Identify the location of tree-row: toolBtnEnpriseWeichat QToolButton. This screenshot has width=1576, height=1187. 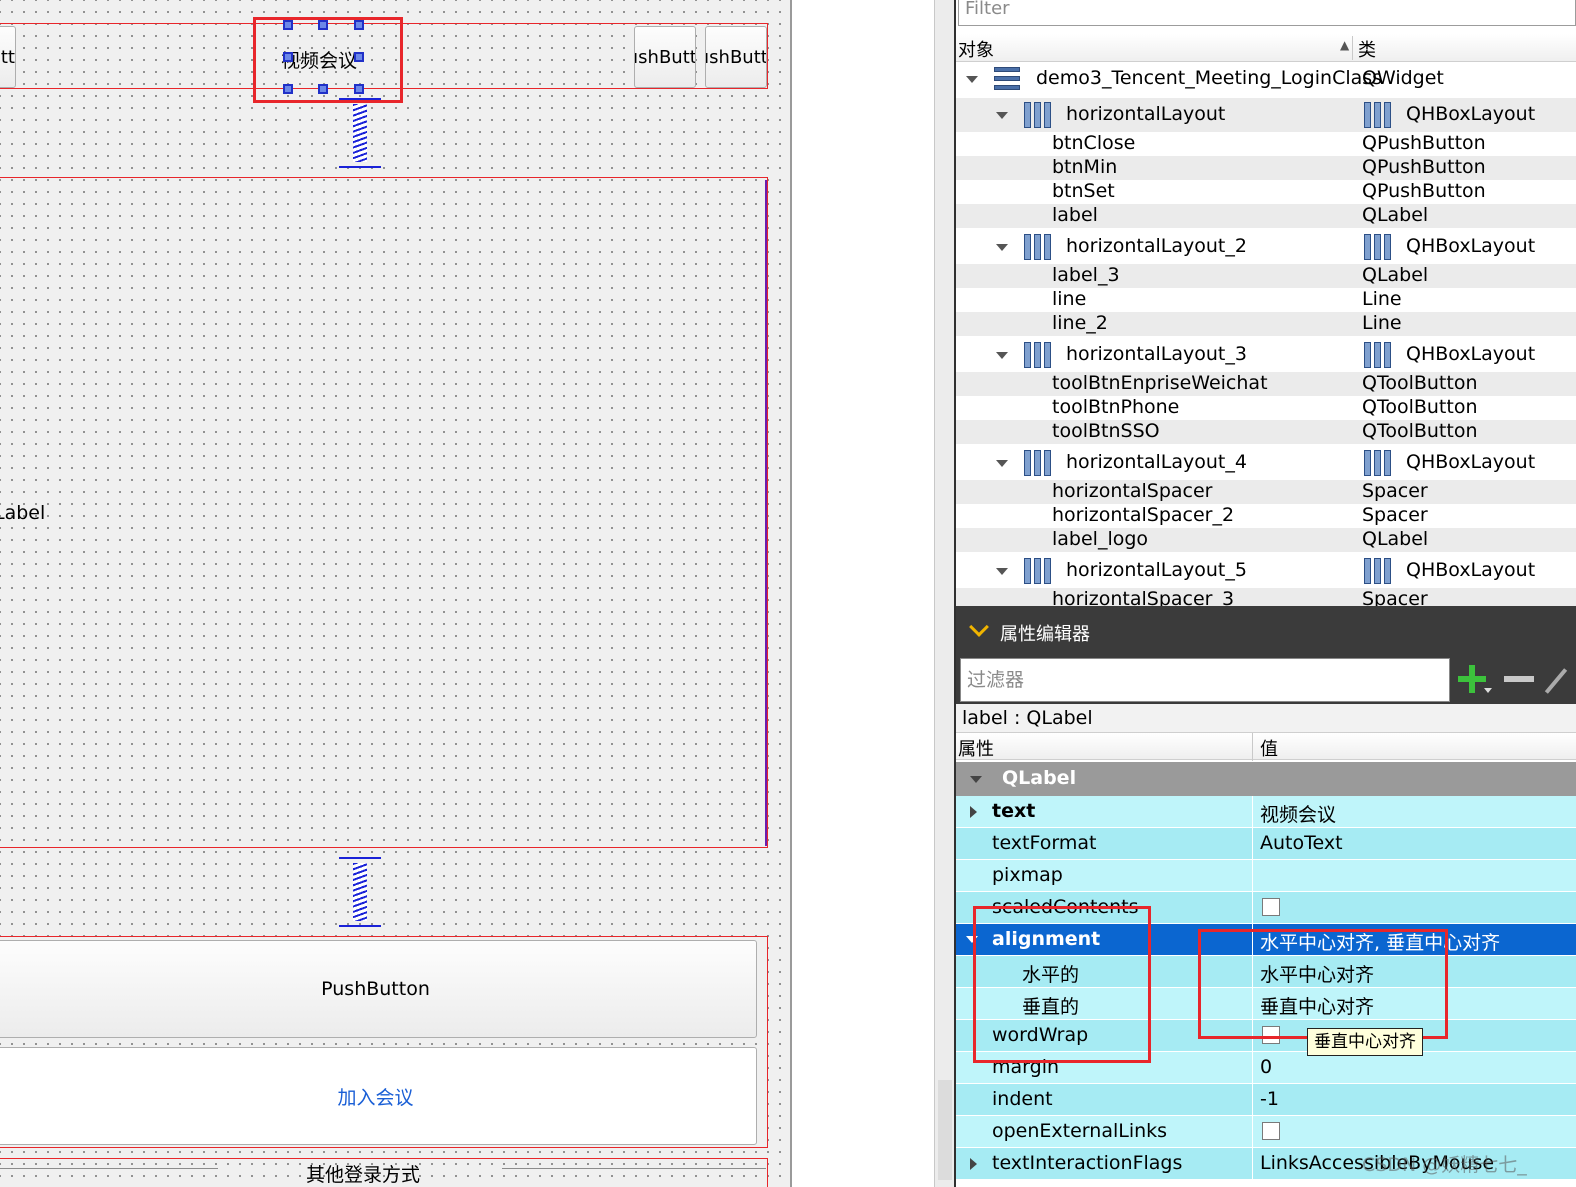
(1266, 384).